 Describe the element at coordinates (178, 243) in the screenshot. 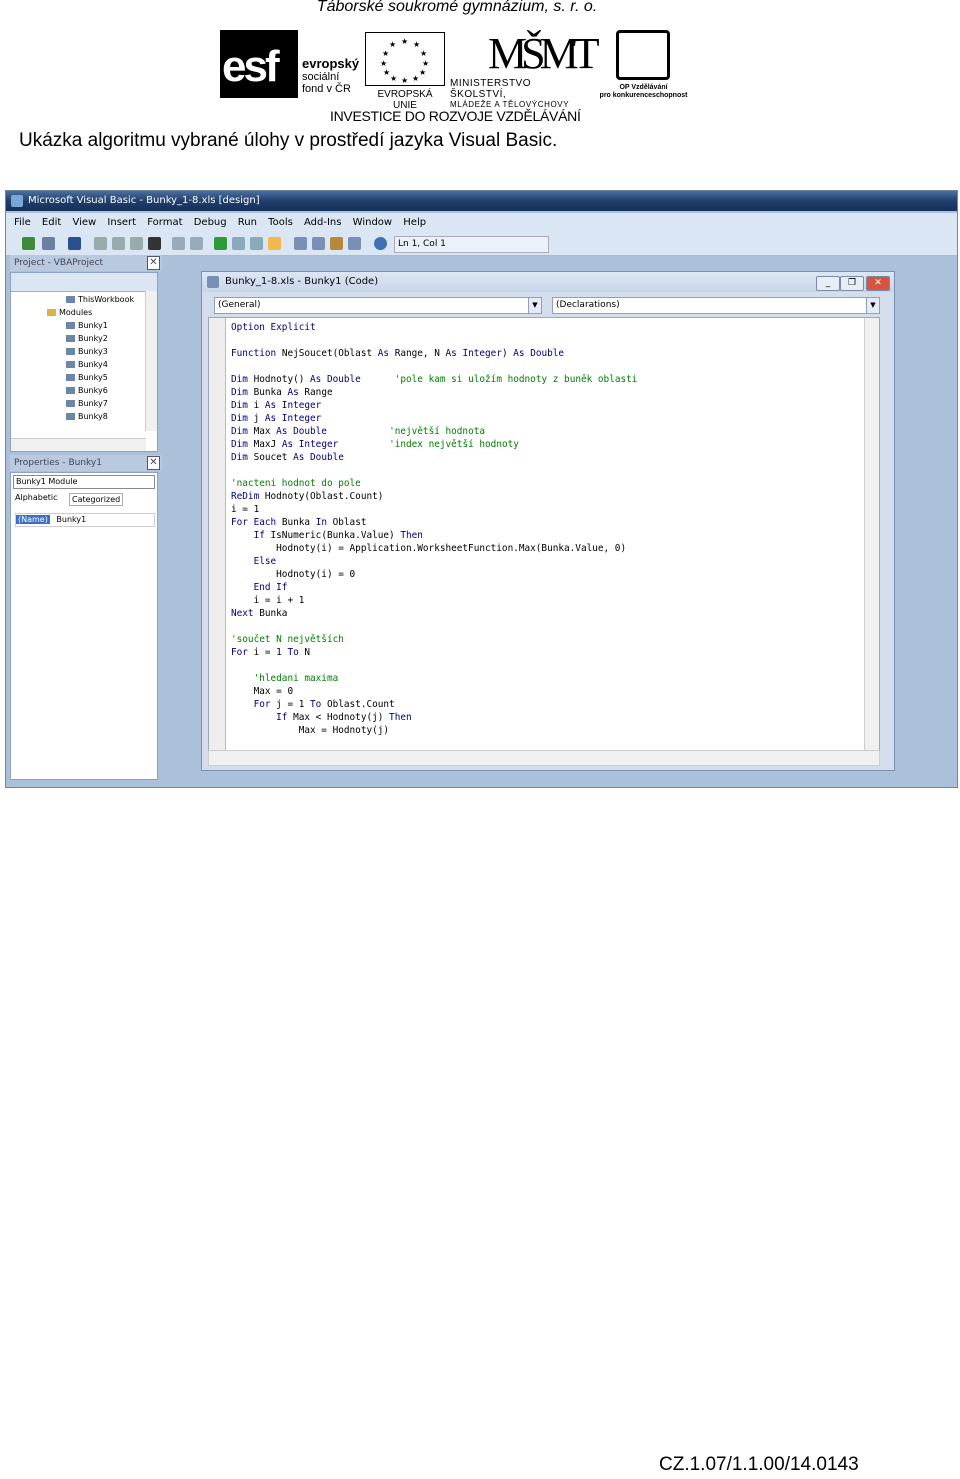

I see `undo-icon` at that location.